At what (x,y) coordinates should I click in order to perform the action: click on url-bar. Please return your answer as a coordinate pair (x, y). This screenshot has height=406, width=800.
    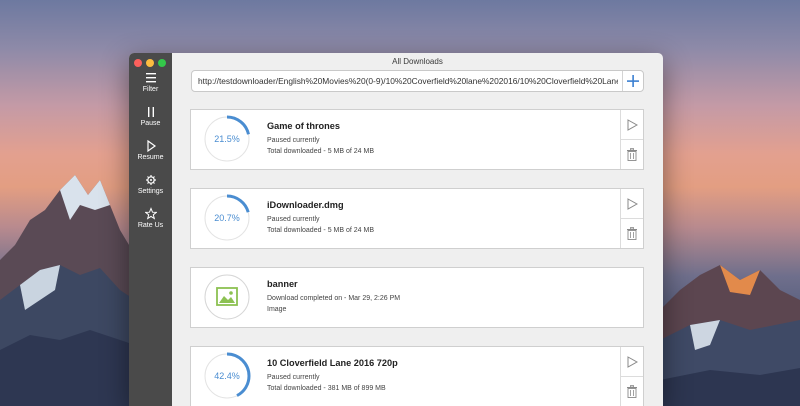
    Looking at the image, I should click on (417, 81).